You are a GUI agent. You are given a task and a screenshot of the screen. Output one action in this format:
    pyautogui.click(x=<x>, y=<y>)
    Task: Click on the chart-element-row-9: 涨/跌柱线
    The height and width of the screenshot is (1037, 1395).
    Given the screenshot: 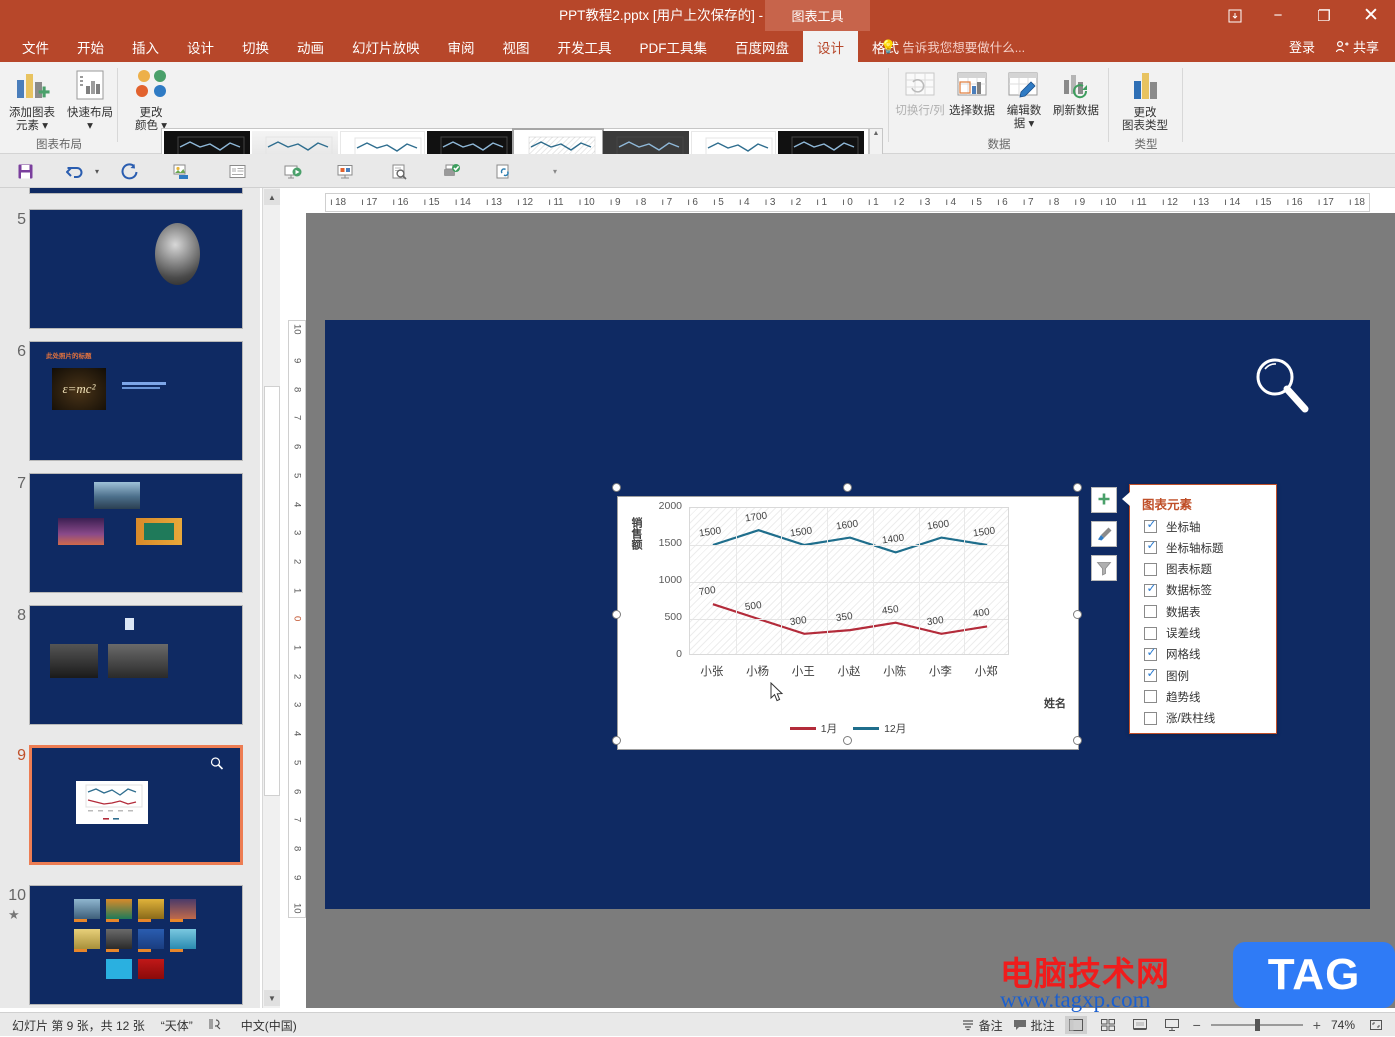 What is the action you would take?
    pyautogui.click(x=1208, y=718)
    